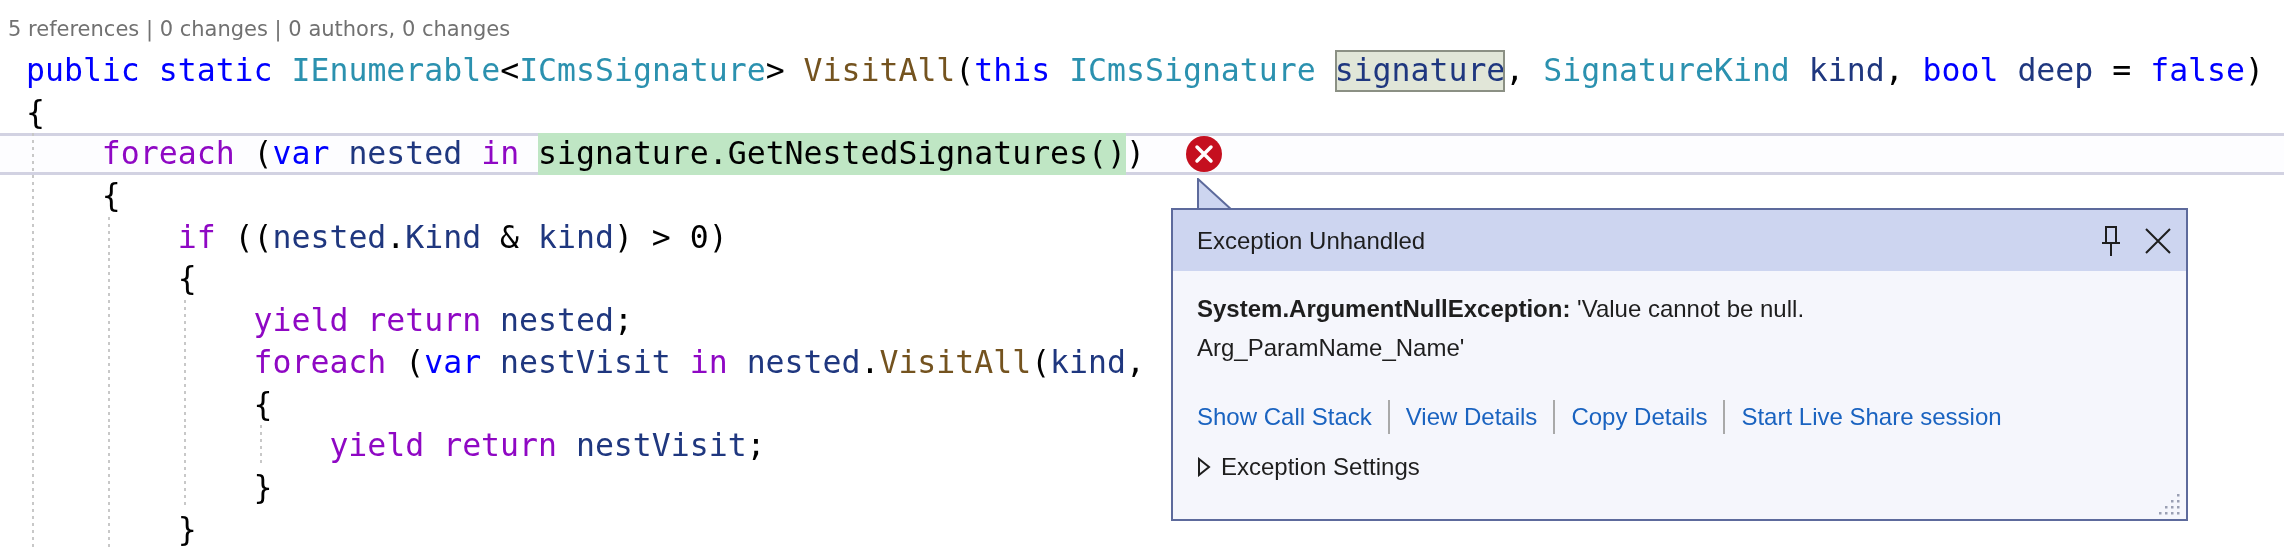  I want to click on error-icon, so click(1203, 154).